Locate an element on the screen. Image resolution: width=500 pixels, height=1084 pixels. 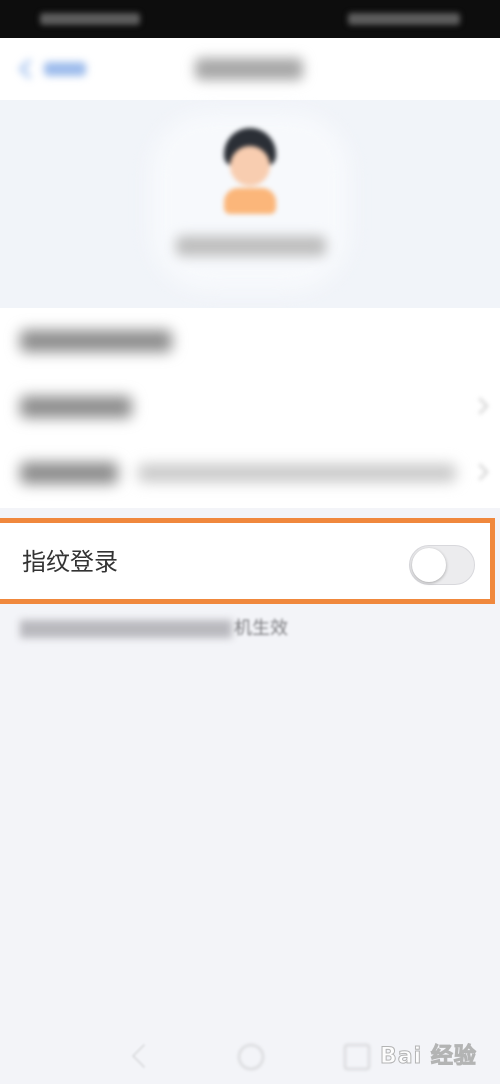
avatar is located at coordinates (250, 173).